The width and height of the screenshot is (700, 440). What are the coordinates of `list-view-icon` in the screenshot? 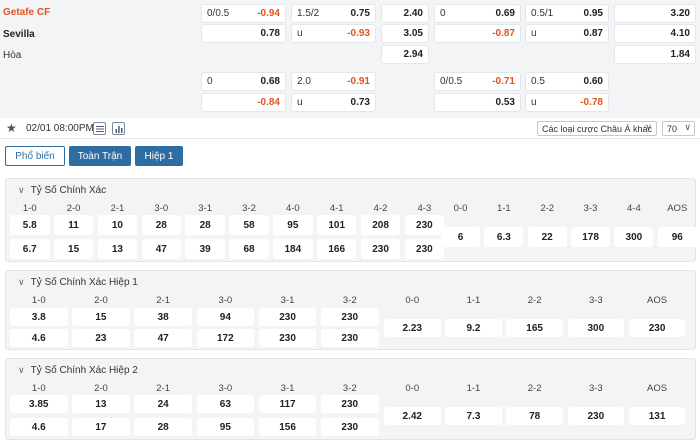 It's located at (99, 128).